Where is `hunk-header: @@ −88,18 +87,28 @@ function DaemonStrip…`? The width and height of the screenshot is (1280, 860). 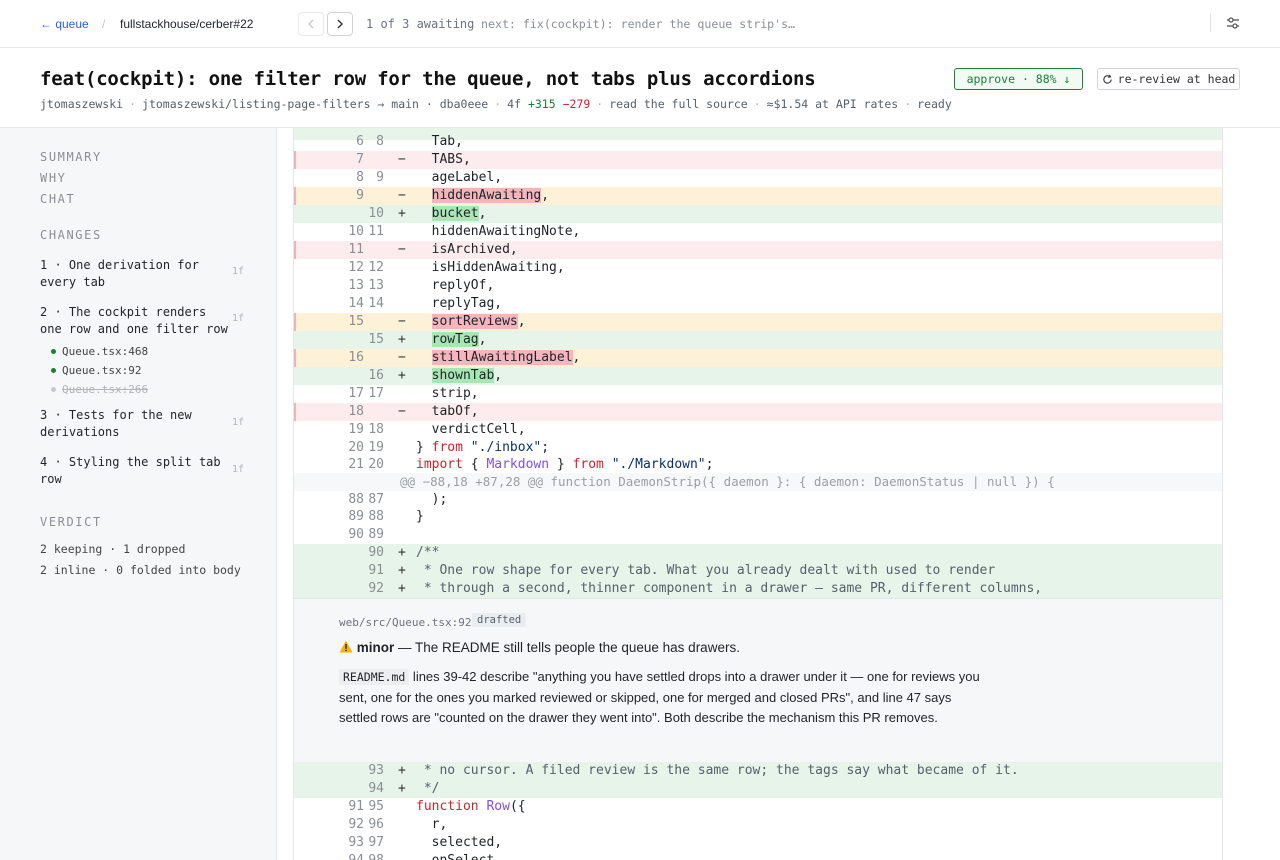 hunk-header: @@ −88,18 +87,28 @@ function DaemonStrip… is located at coordinates (758, 482).